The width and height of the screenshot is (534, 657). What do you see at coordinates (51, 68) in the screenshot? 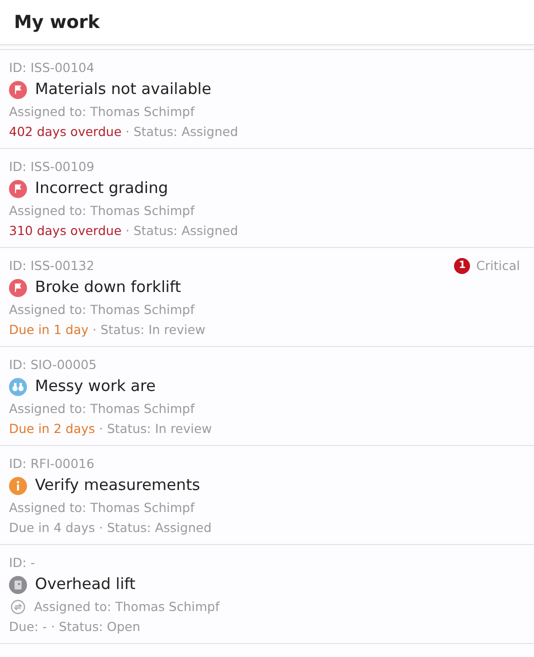
I see `item-id: ID: ISS-00104` at bounding box center [51, 68].